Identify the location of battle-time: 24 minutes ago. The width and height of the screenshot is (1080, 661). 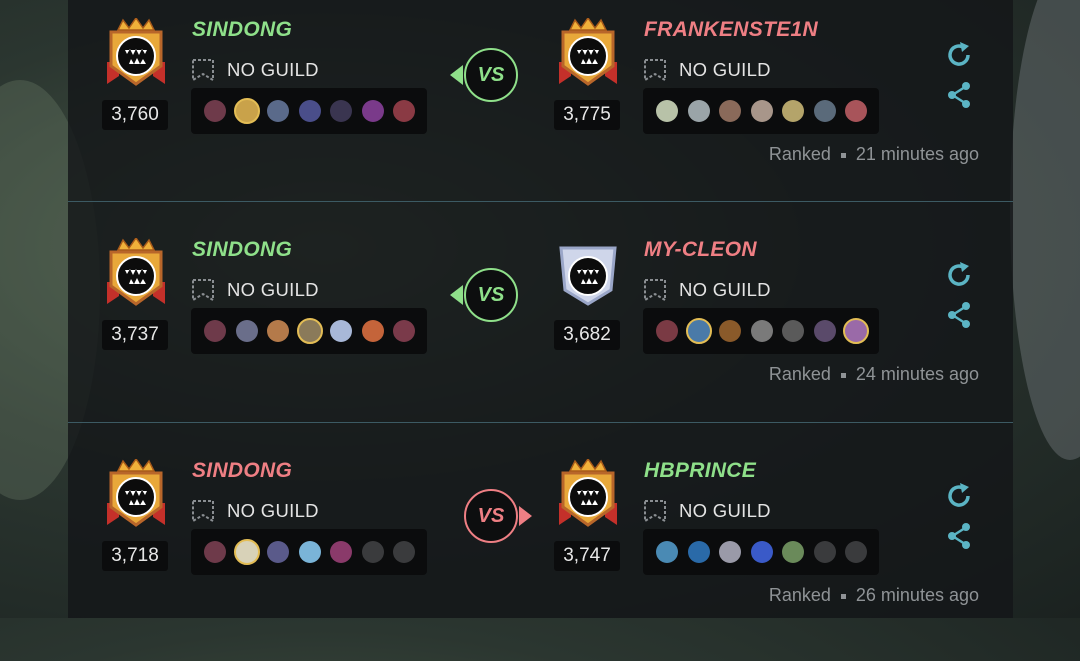
(917, 374).